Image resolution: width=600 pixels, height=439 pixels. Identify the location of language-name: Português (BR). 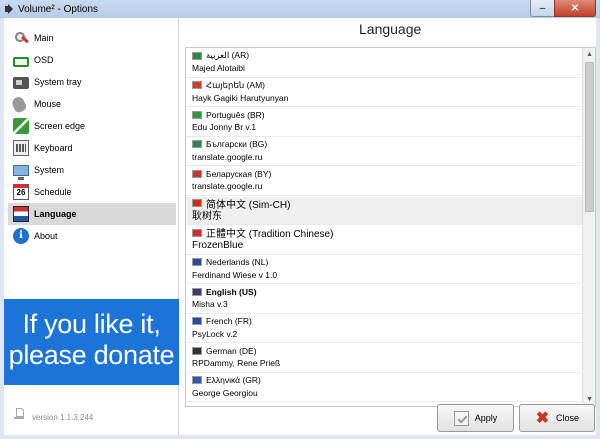
(235, 114).